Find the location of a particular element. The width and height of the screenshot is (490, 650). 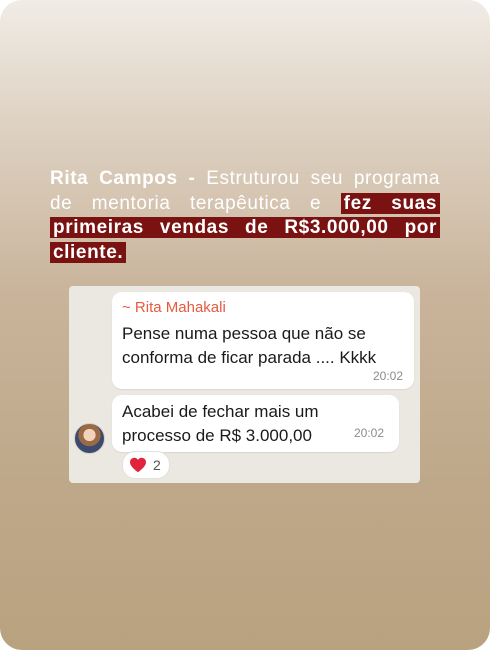

client-name: Rita Campos - is located at coordinates (123, 178).